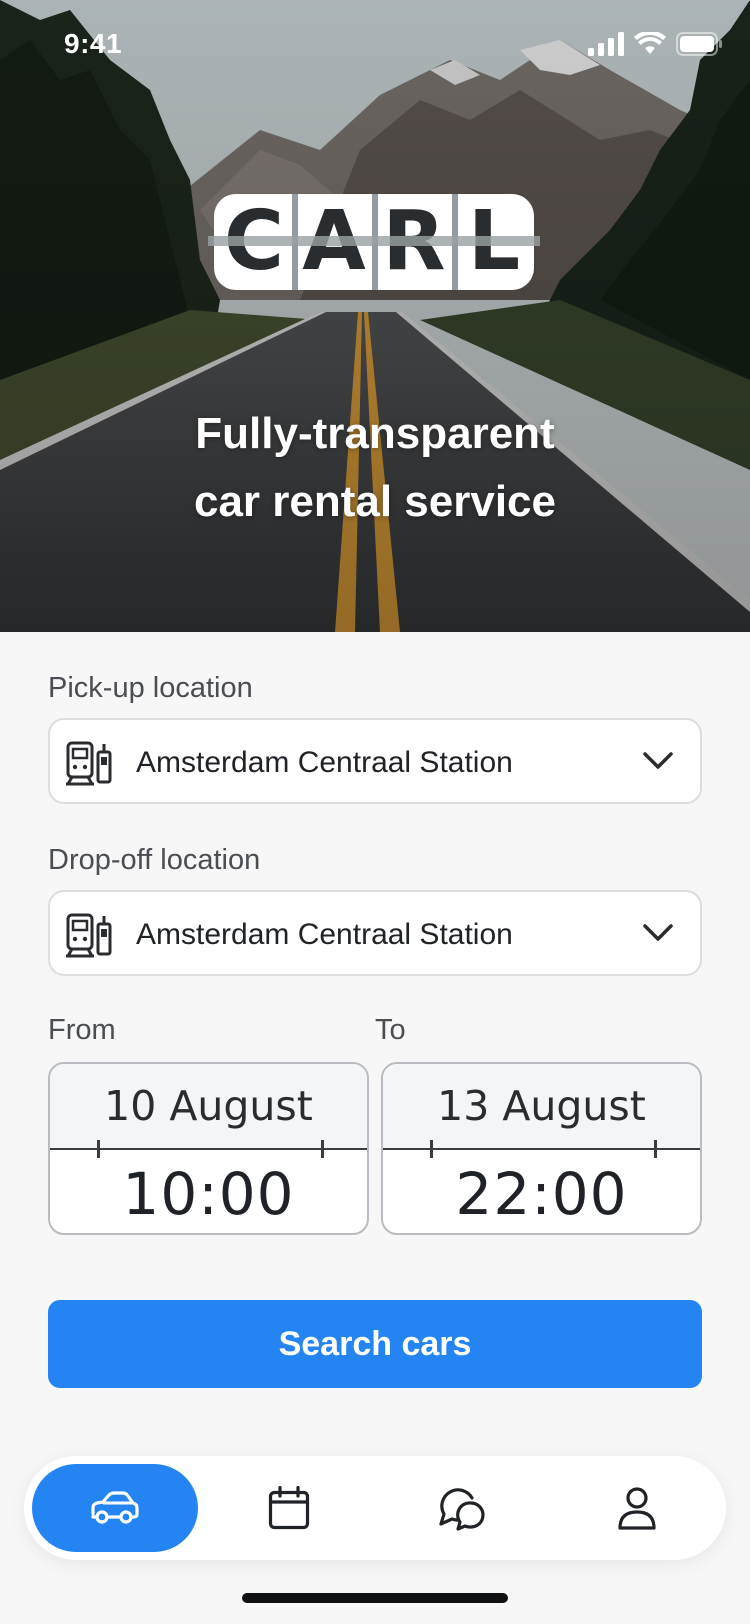  I want to click on from-time: 10:00, so click(208, 1194).